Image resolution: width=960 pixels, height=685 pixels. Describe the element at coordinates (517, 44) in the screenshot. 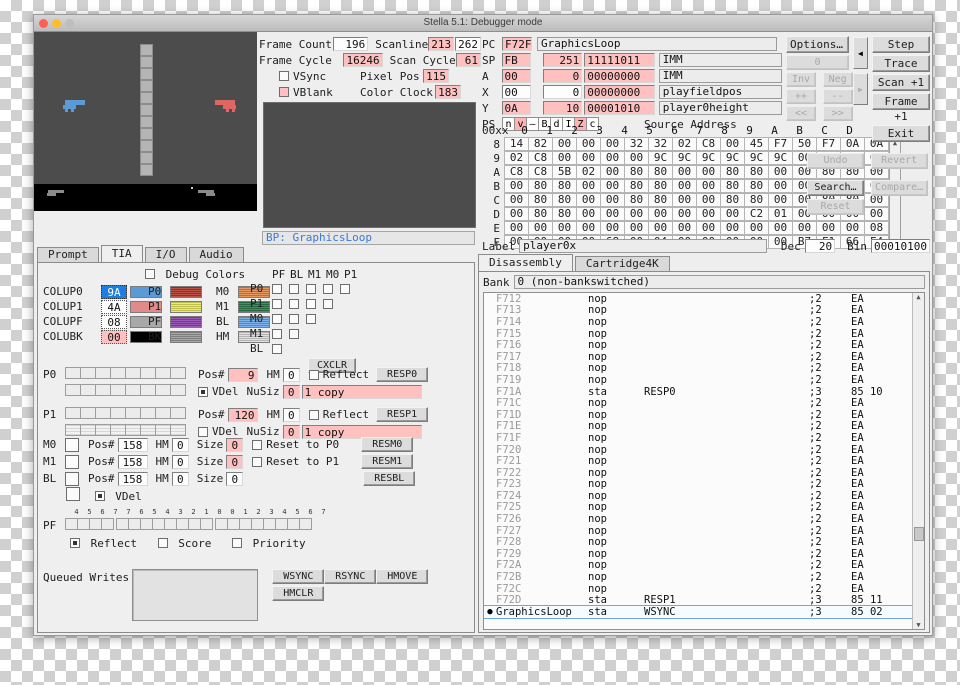

I see `pc-value: F72F` at that location.